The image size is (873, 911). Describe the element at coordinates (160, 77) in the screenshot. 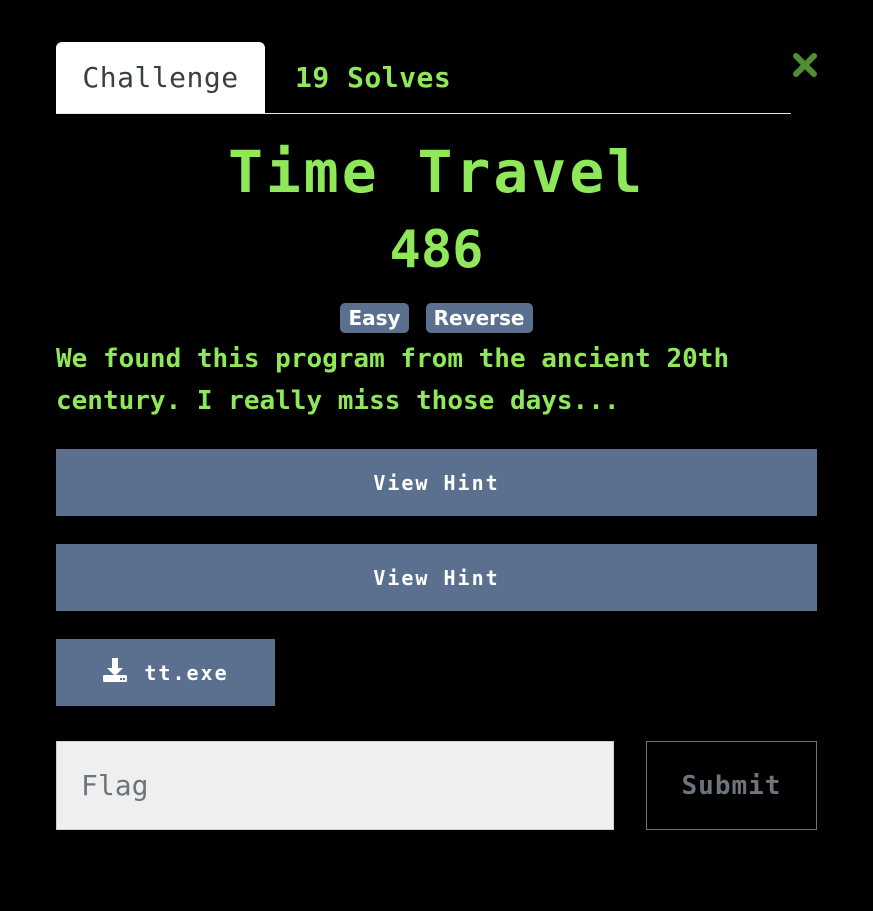

I see `tab-challenge: Challenge` at that location.